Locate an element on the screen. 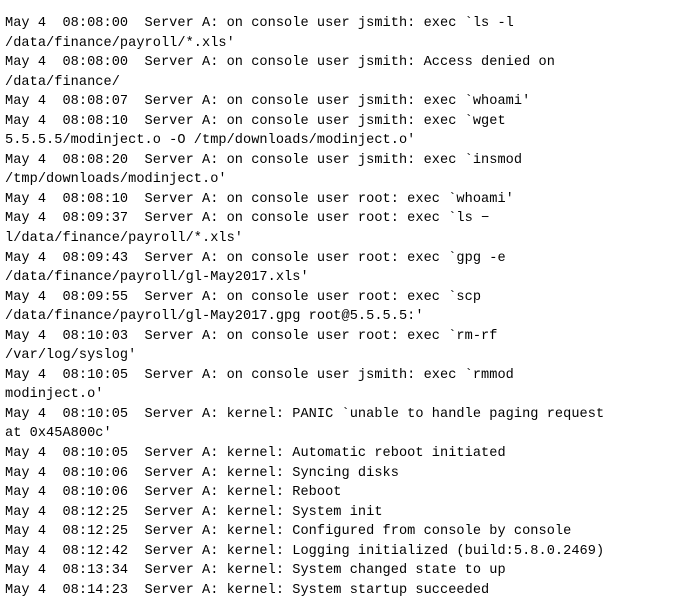 This screenshot has height=600, width=686. log-entry-continuation-line: /data/finance/payroll/*.xls′ is located at coordinates (120, 43).